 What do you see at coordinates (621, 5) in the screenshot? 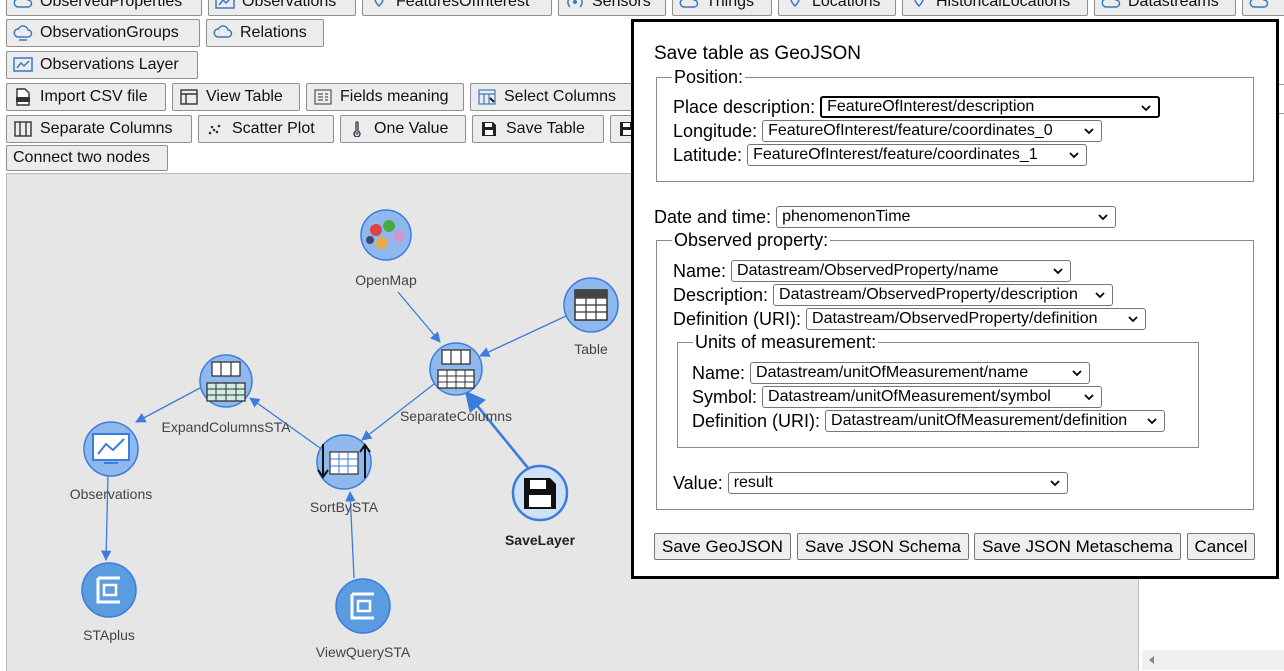
I see `sensors-label: Sensors` at bounding box center [621, 5].